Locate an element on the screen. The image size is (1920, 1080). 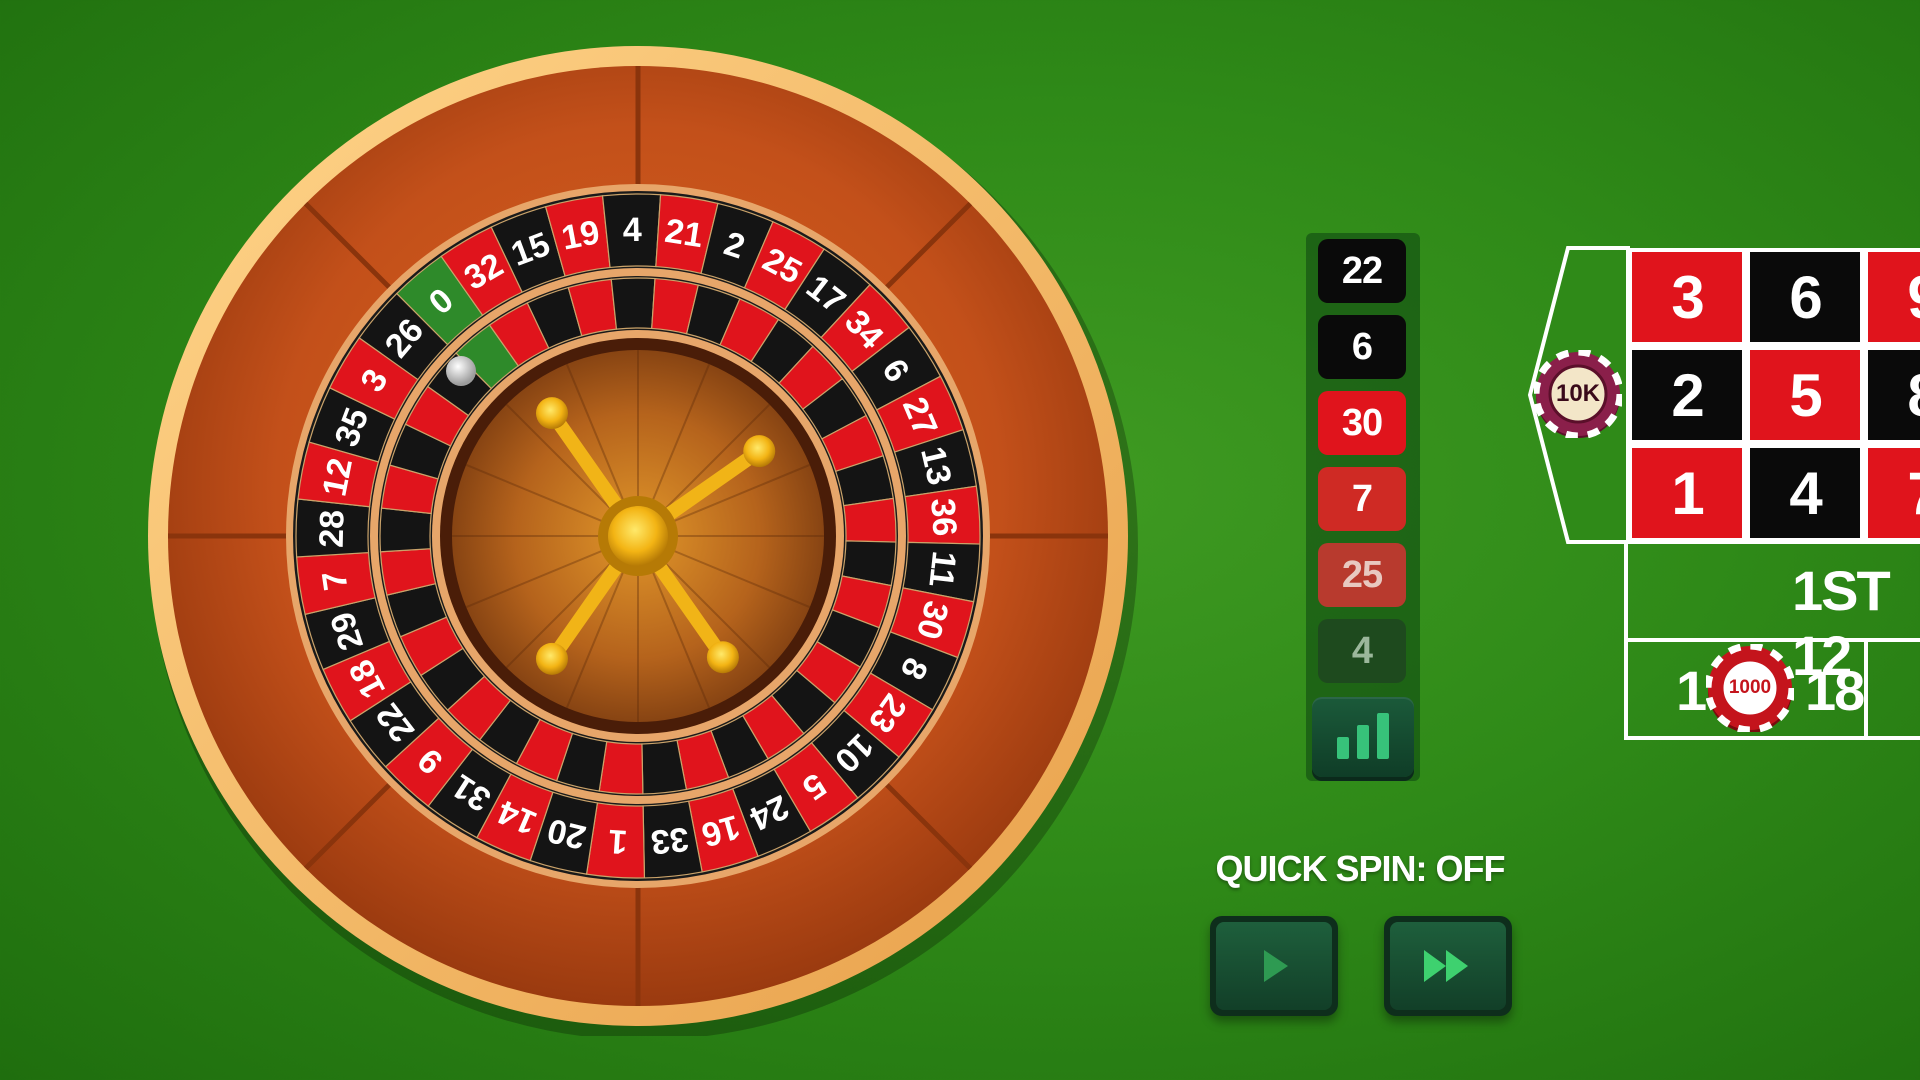
history-result-1: 22 is located at coordinates (1362, 271).